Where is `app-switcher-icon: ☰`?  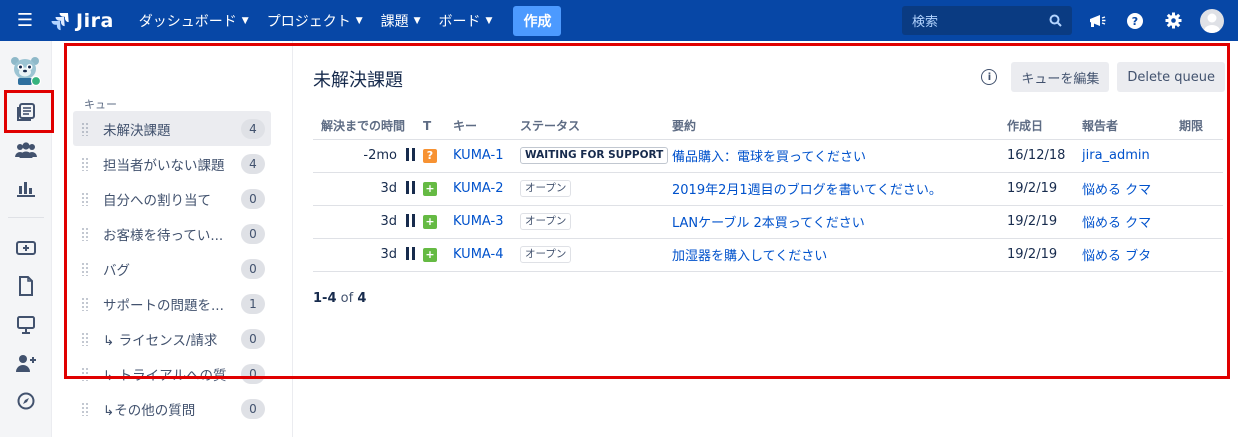
app-switcher-icon: ☰ is located at coordinates (25, 20).